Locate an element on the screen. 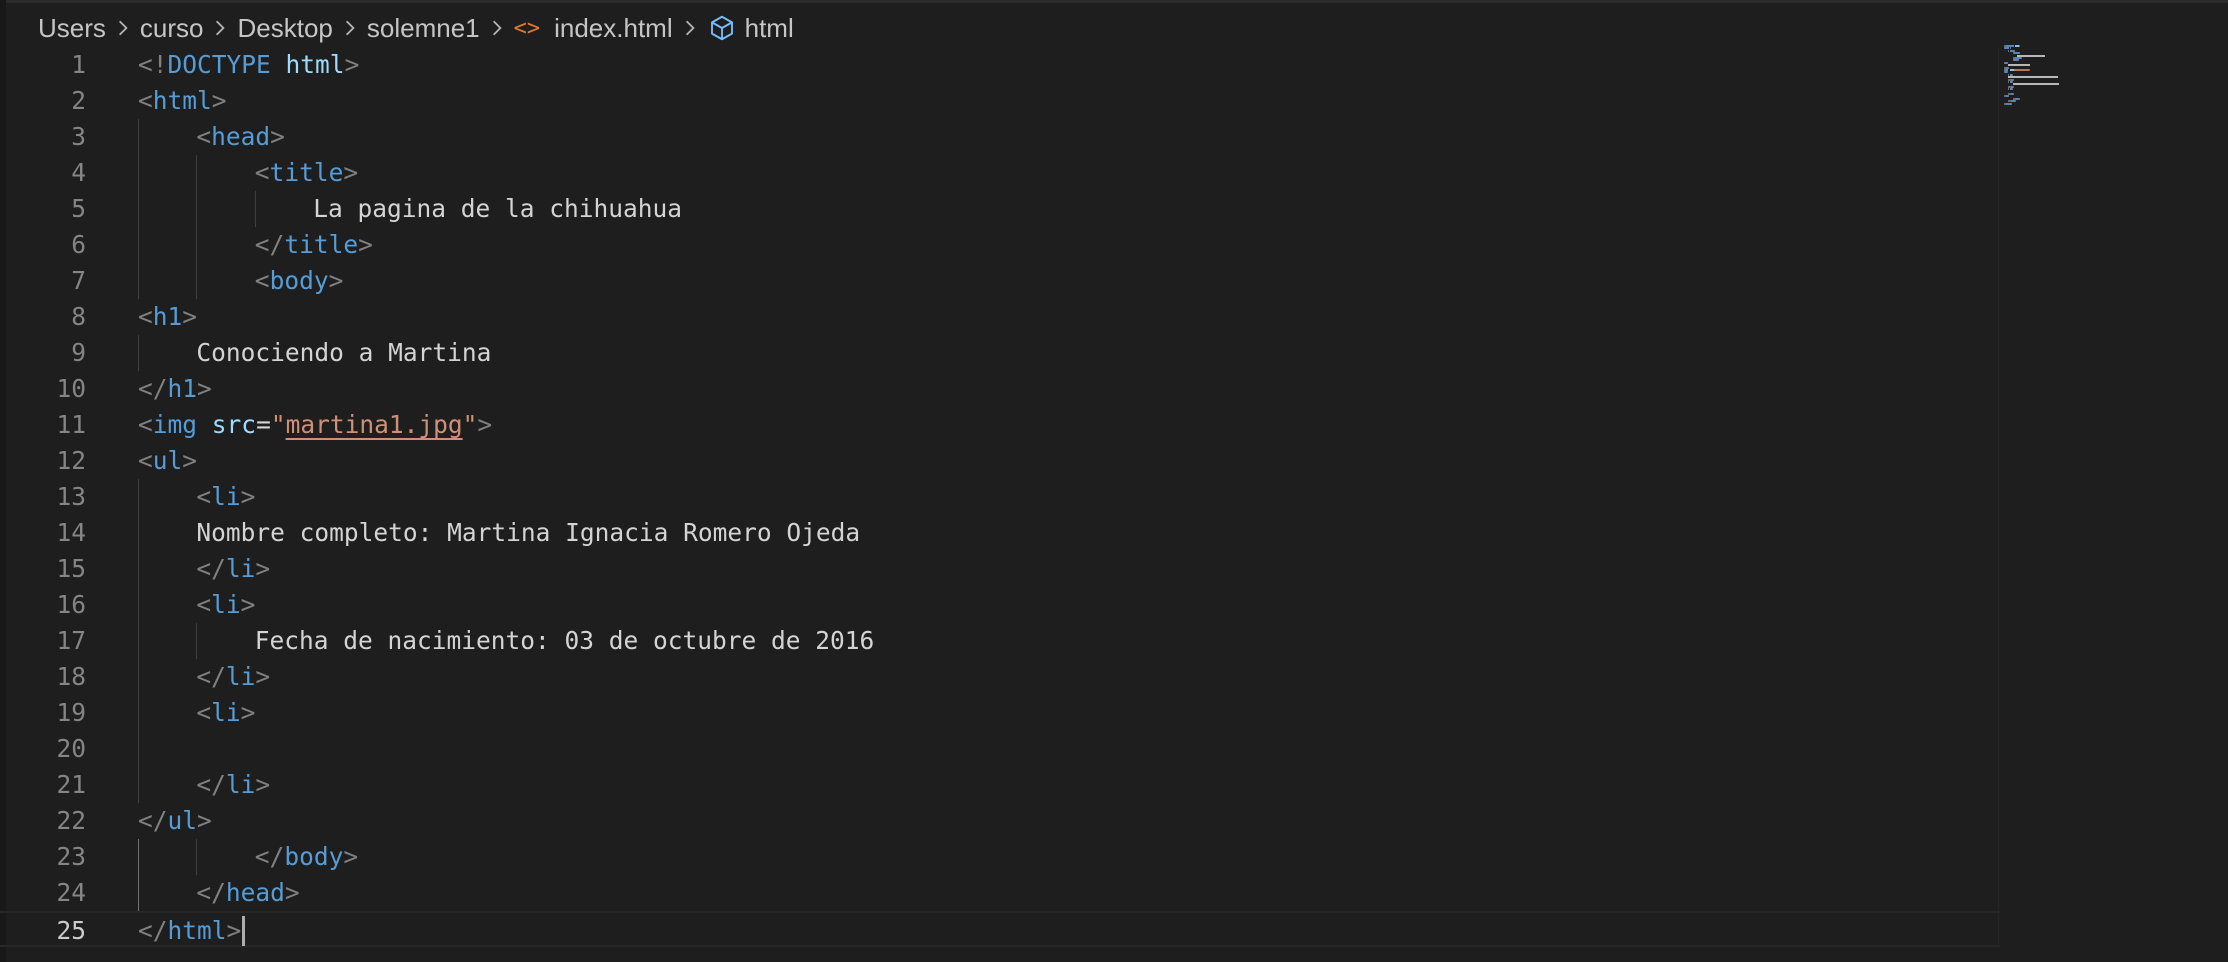 This screenshot has height=962, width=2228. line-number: 17 is located at coordinates (71, 640).